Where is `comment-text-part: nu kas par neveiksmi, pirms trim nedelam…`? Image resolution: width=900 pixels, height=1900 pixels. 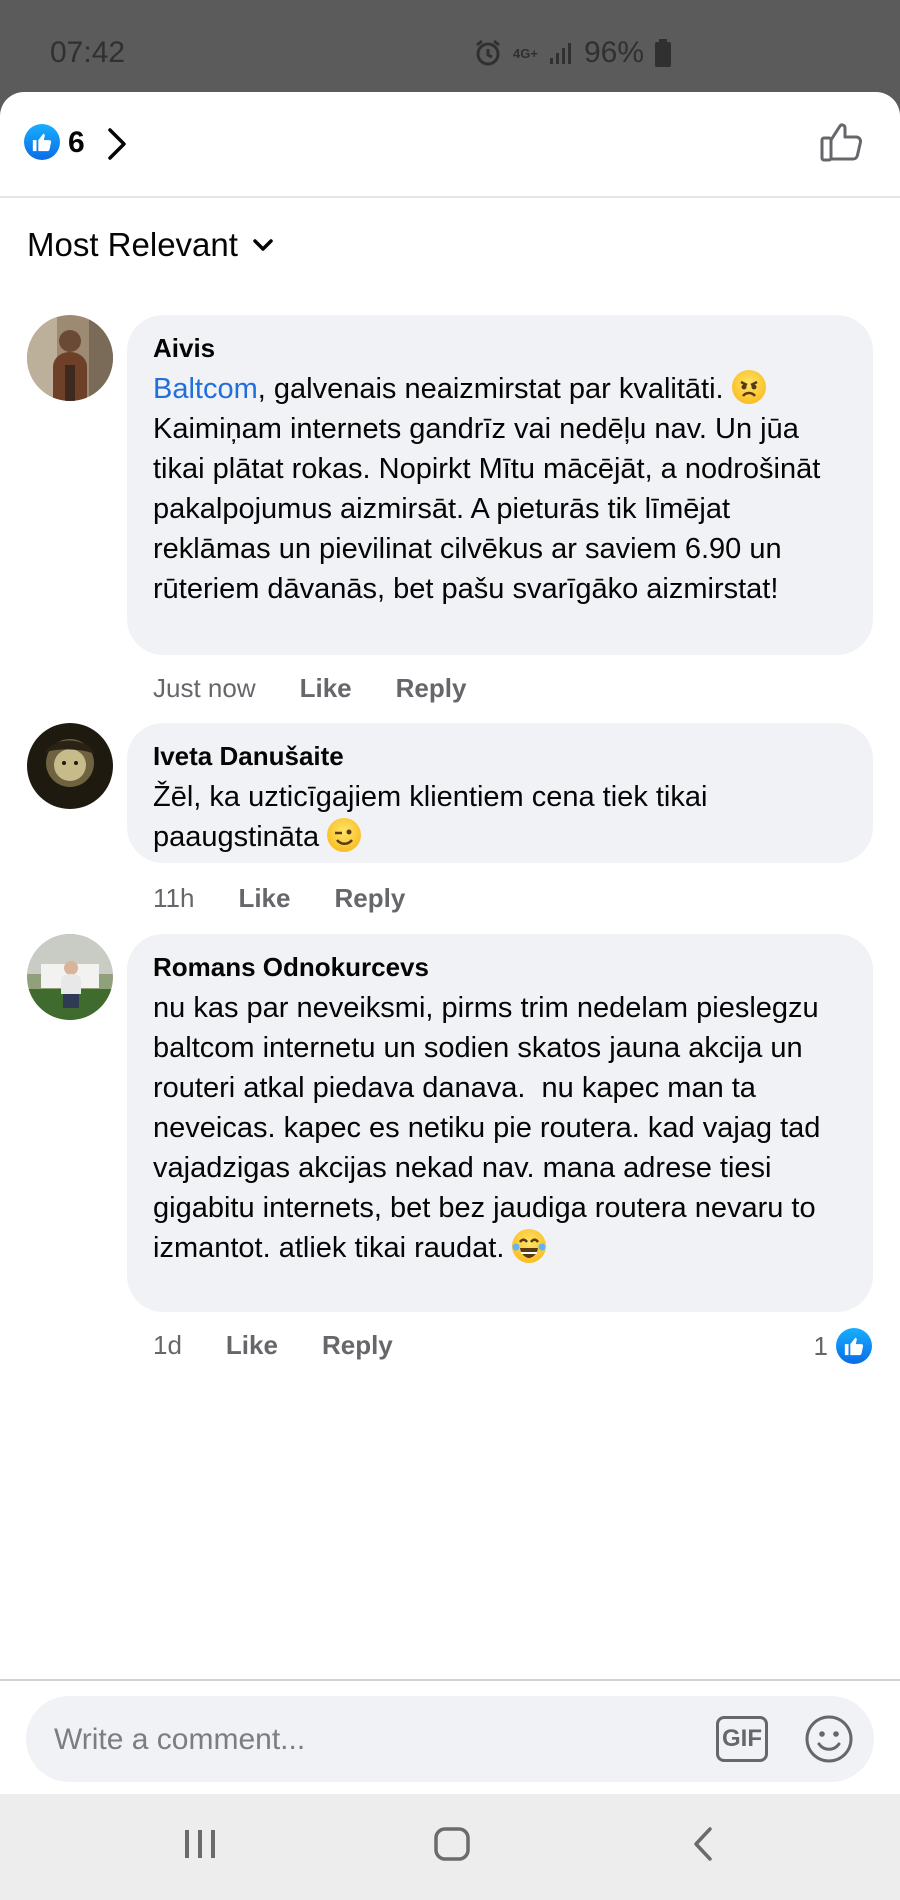 comment-text-part: nu kas par neveiksmi, pirms trim nedelam… is located at coordinates (491, 1128).